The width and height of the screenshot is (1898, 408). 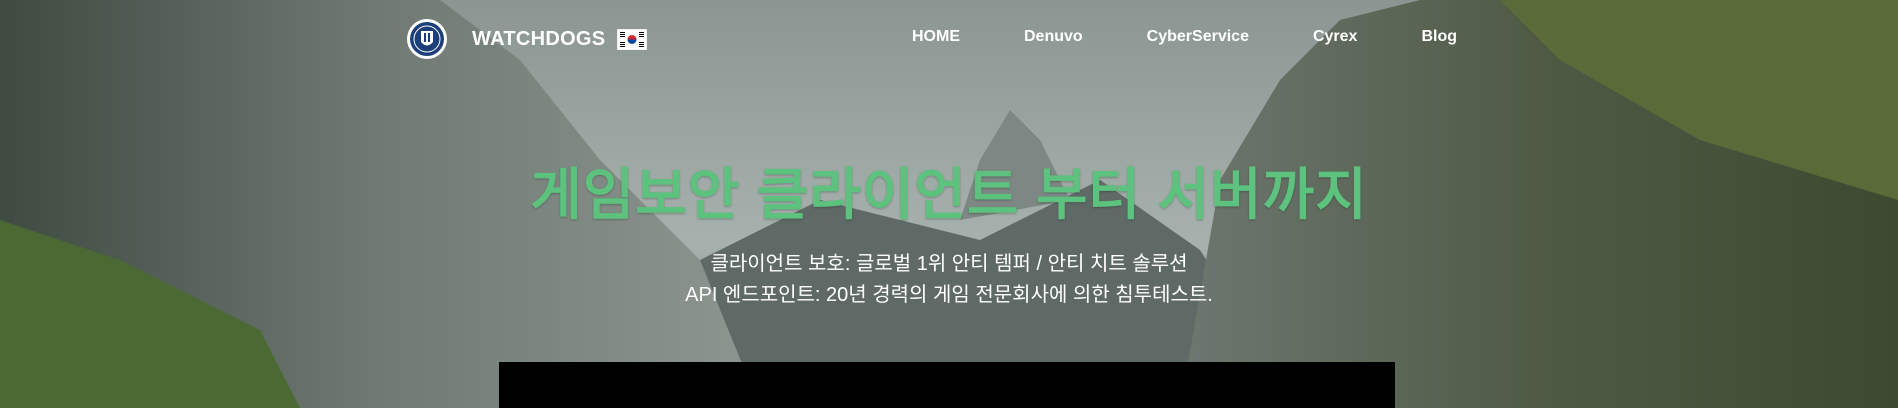 What do you see at coordinates (936, 37) in the screenshot?
I see `nav-home: HOME` at bounding box center [936, 37].